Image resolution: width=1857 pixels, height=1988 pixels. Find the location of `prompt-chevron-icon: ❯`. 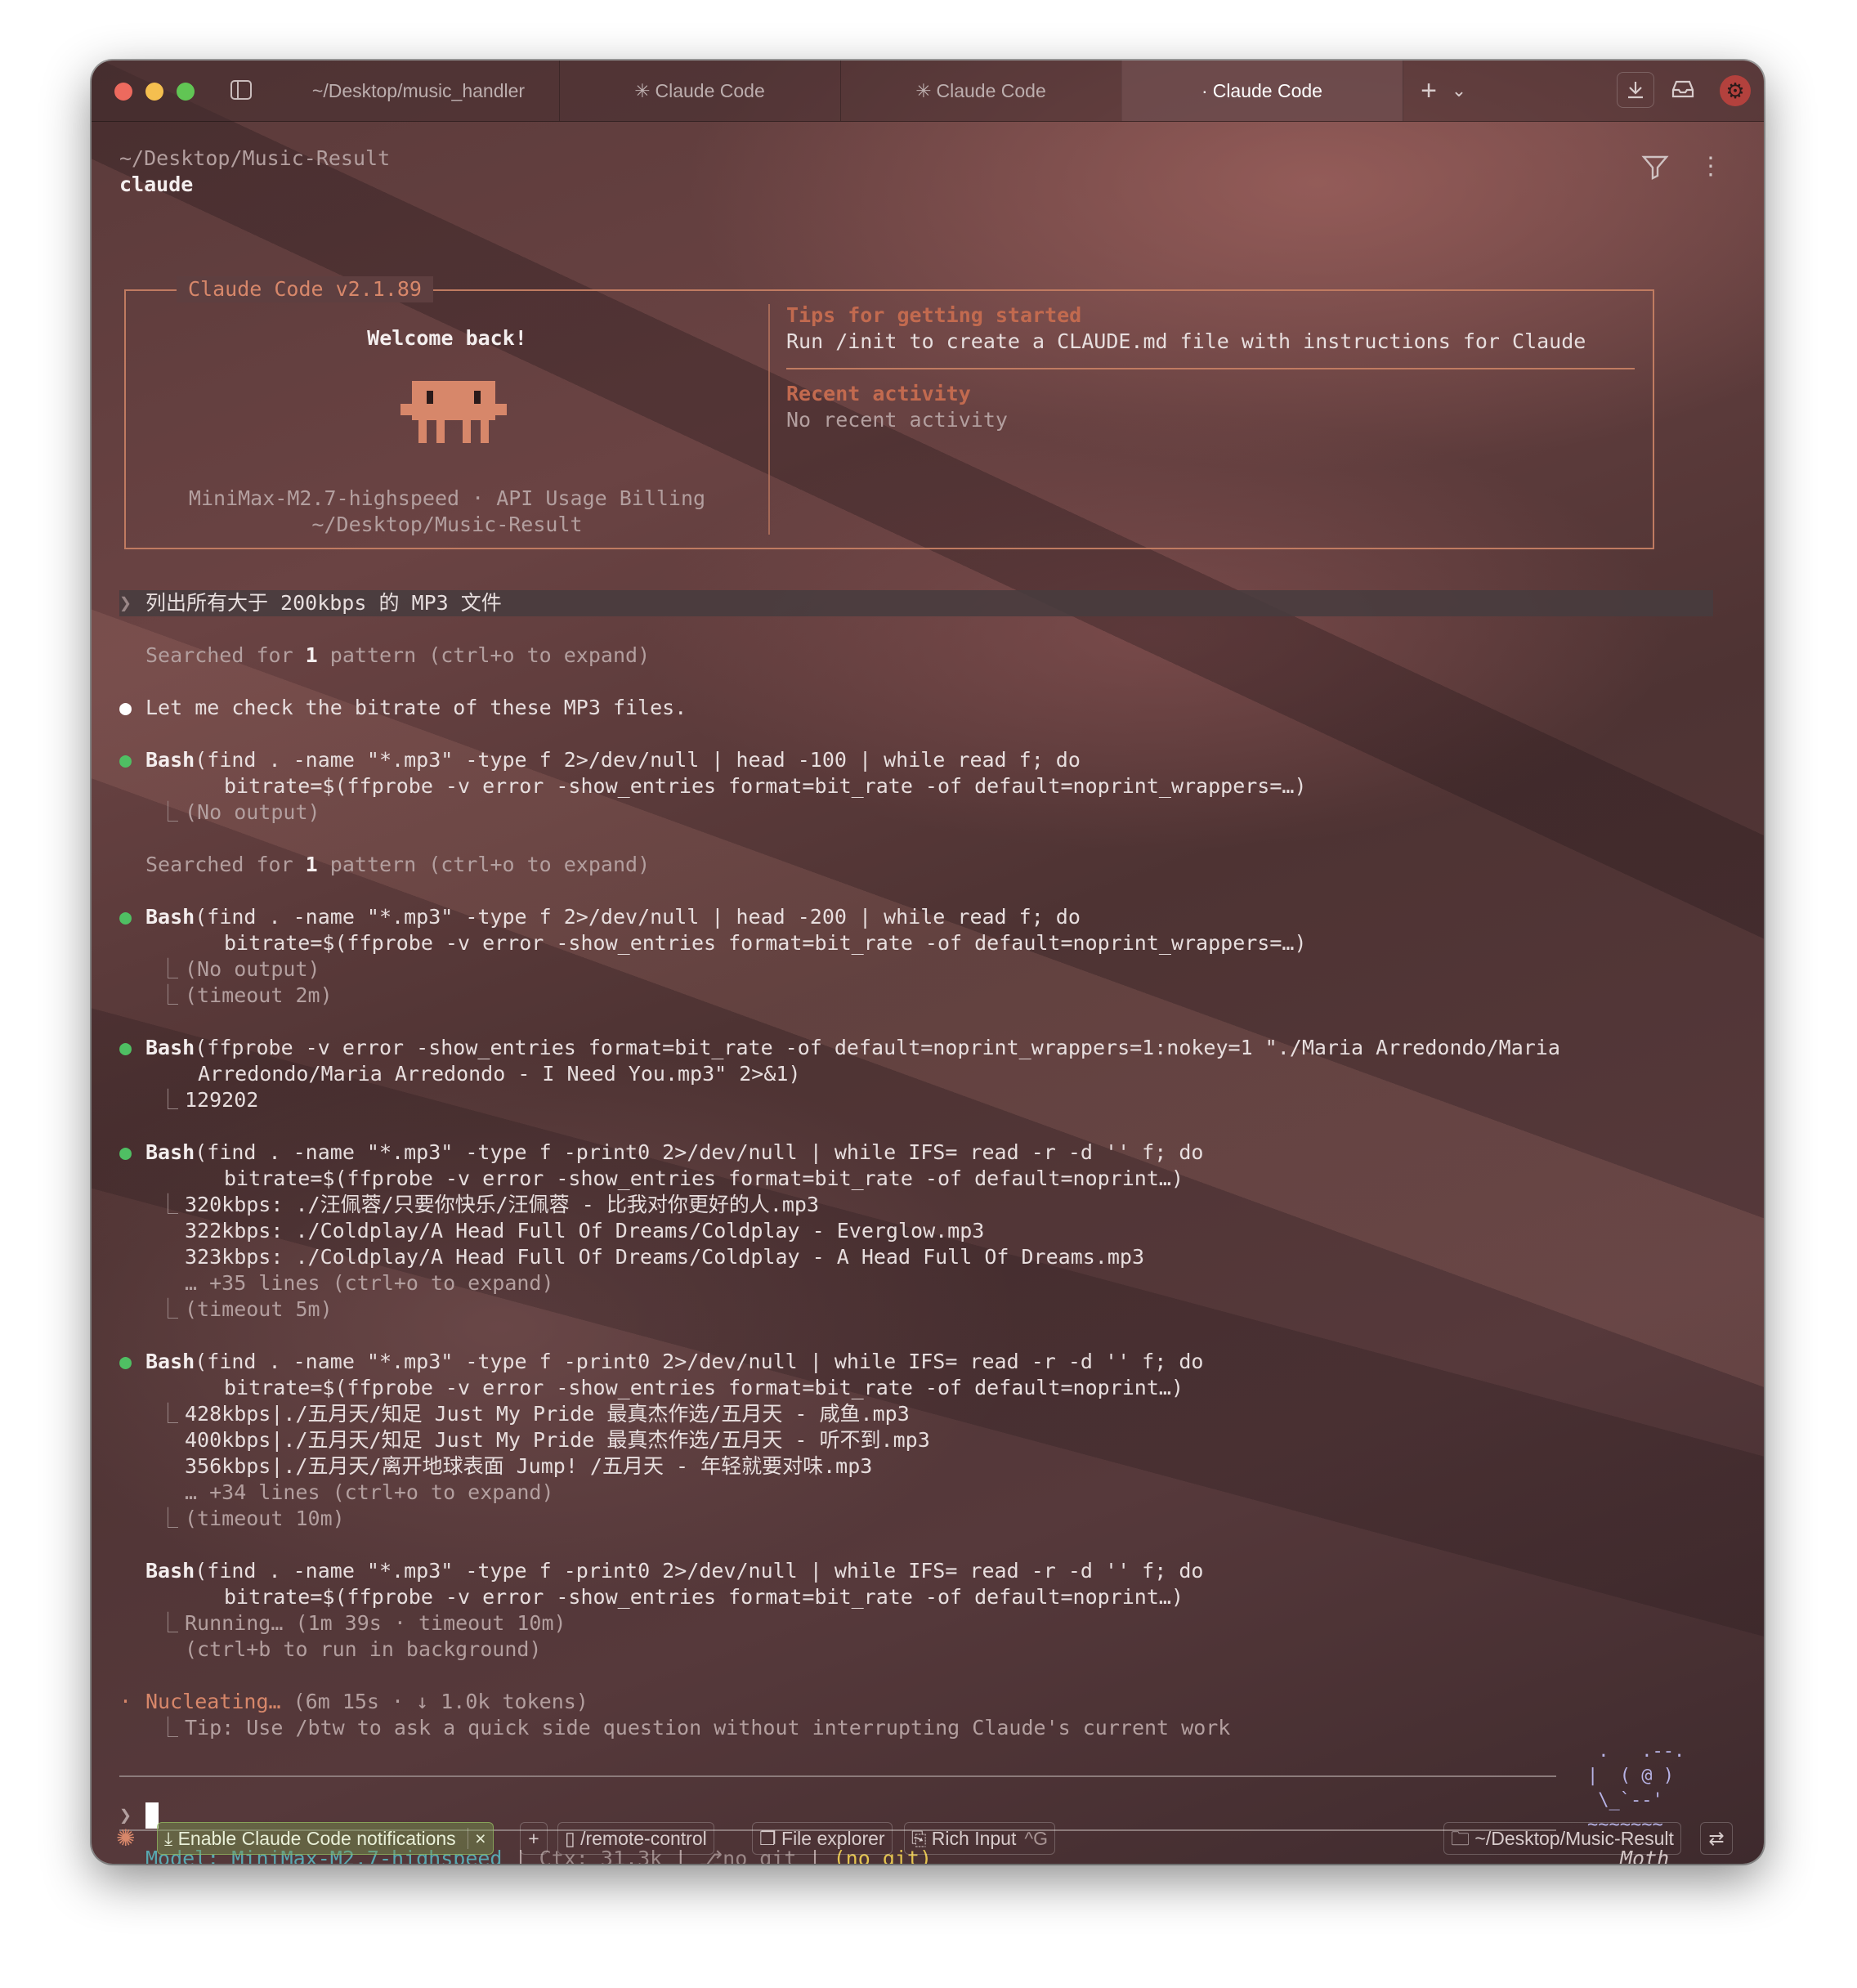

prompt-chevron-icon: ❯ is located at coordinates (125, 603).